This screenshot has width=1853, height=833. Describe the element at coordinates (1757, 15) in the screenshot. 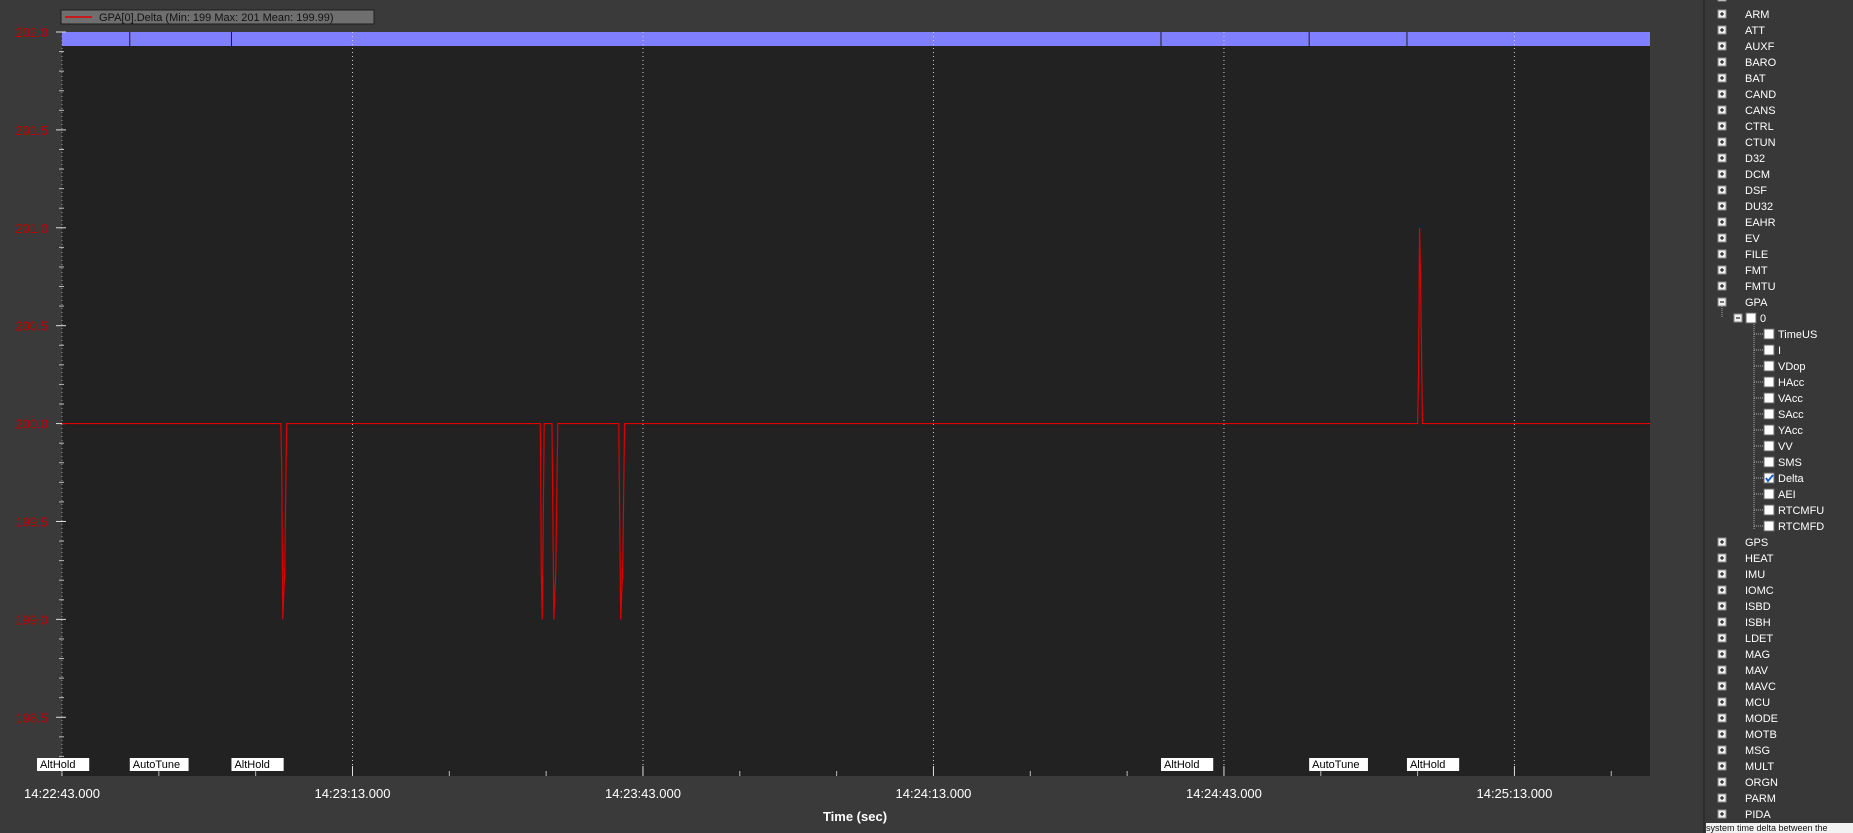

I see `tree-item-label: ARM` at that location.